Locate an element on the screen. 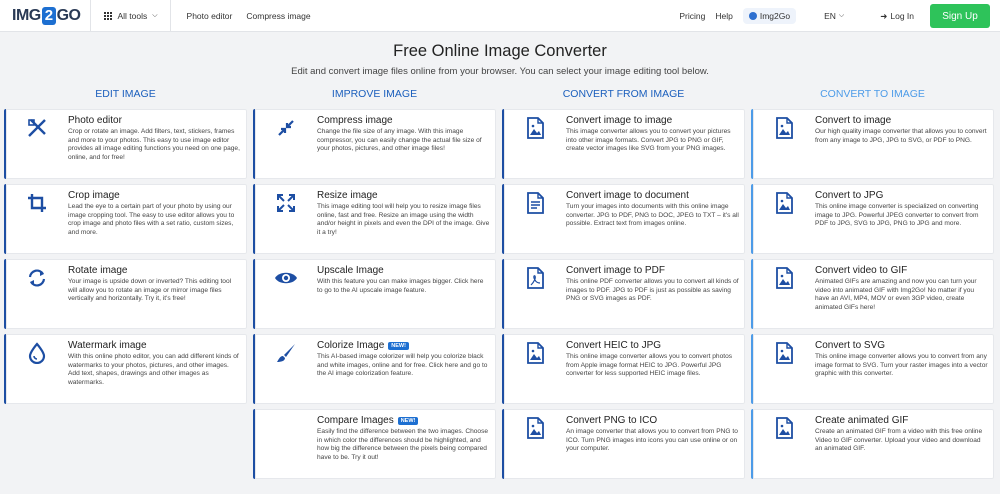  nav-photo-editor: Photo editor is located at coordinates (210, 16).